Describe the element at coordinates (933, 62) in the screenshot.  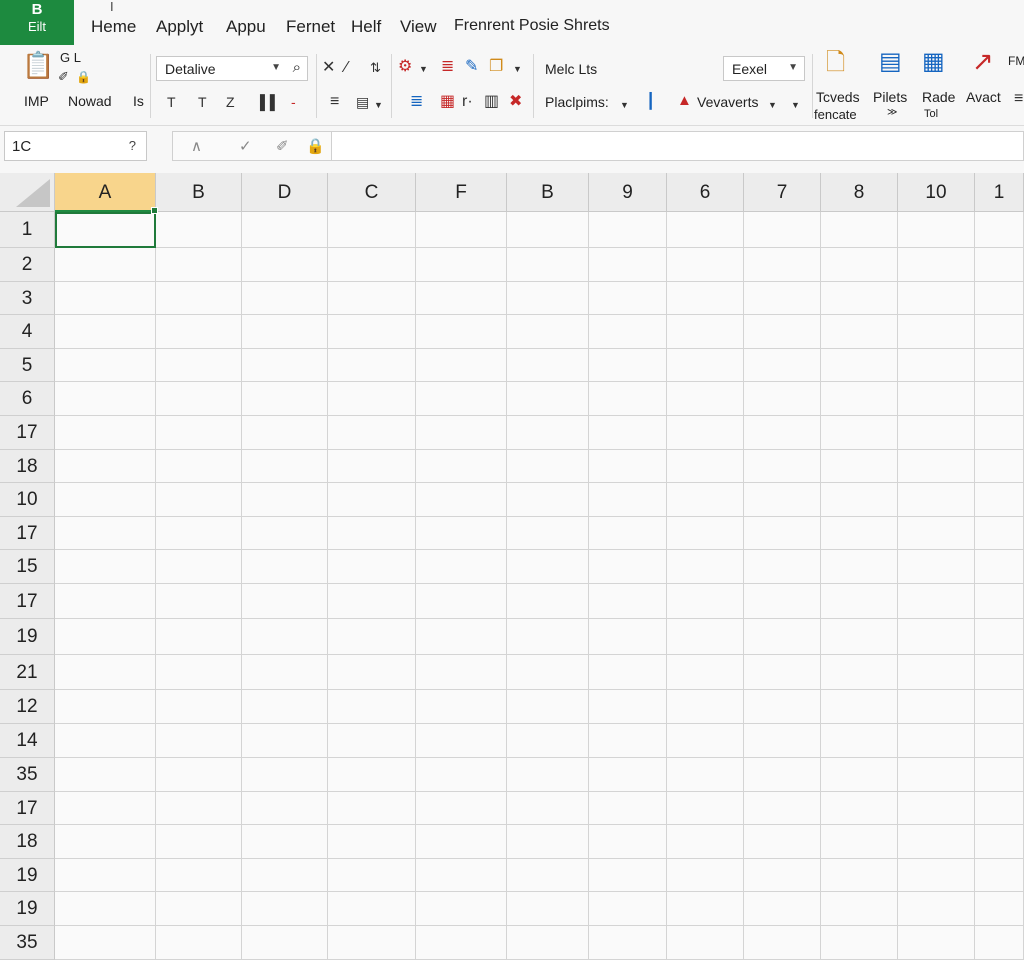
I see `grid-icon: ▦` at that location.